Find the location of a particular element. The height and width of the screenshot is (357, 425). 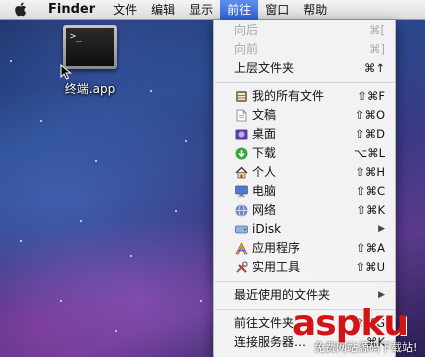

network-icon is located at coordinates (241, 211).